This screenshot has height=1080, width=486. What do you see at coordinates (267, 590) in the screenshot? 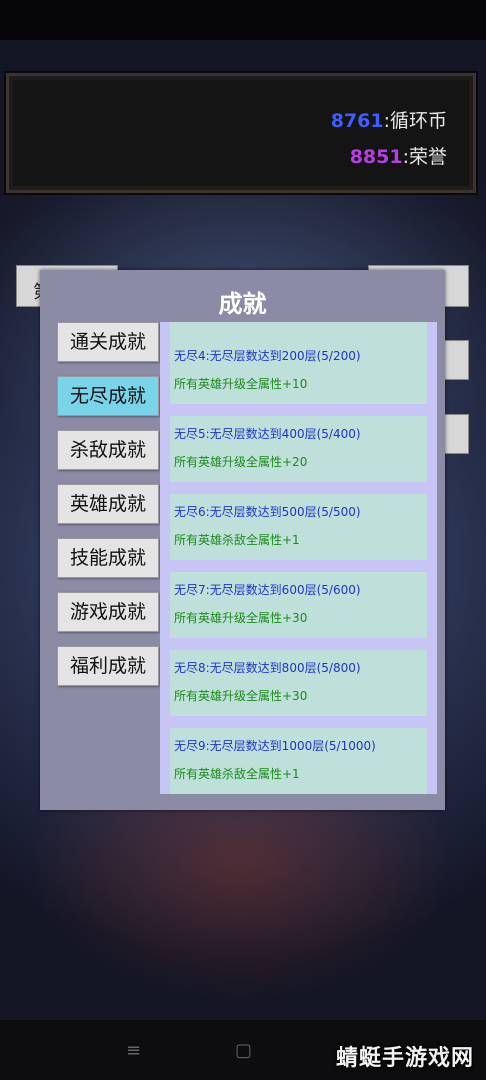
I see `achievement-requirement: 无尽7:无尽层数达到600层(5/600)` at bounding box center [267, 590].